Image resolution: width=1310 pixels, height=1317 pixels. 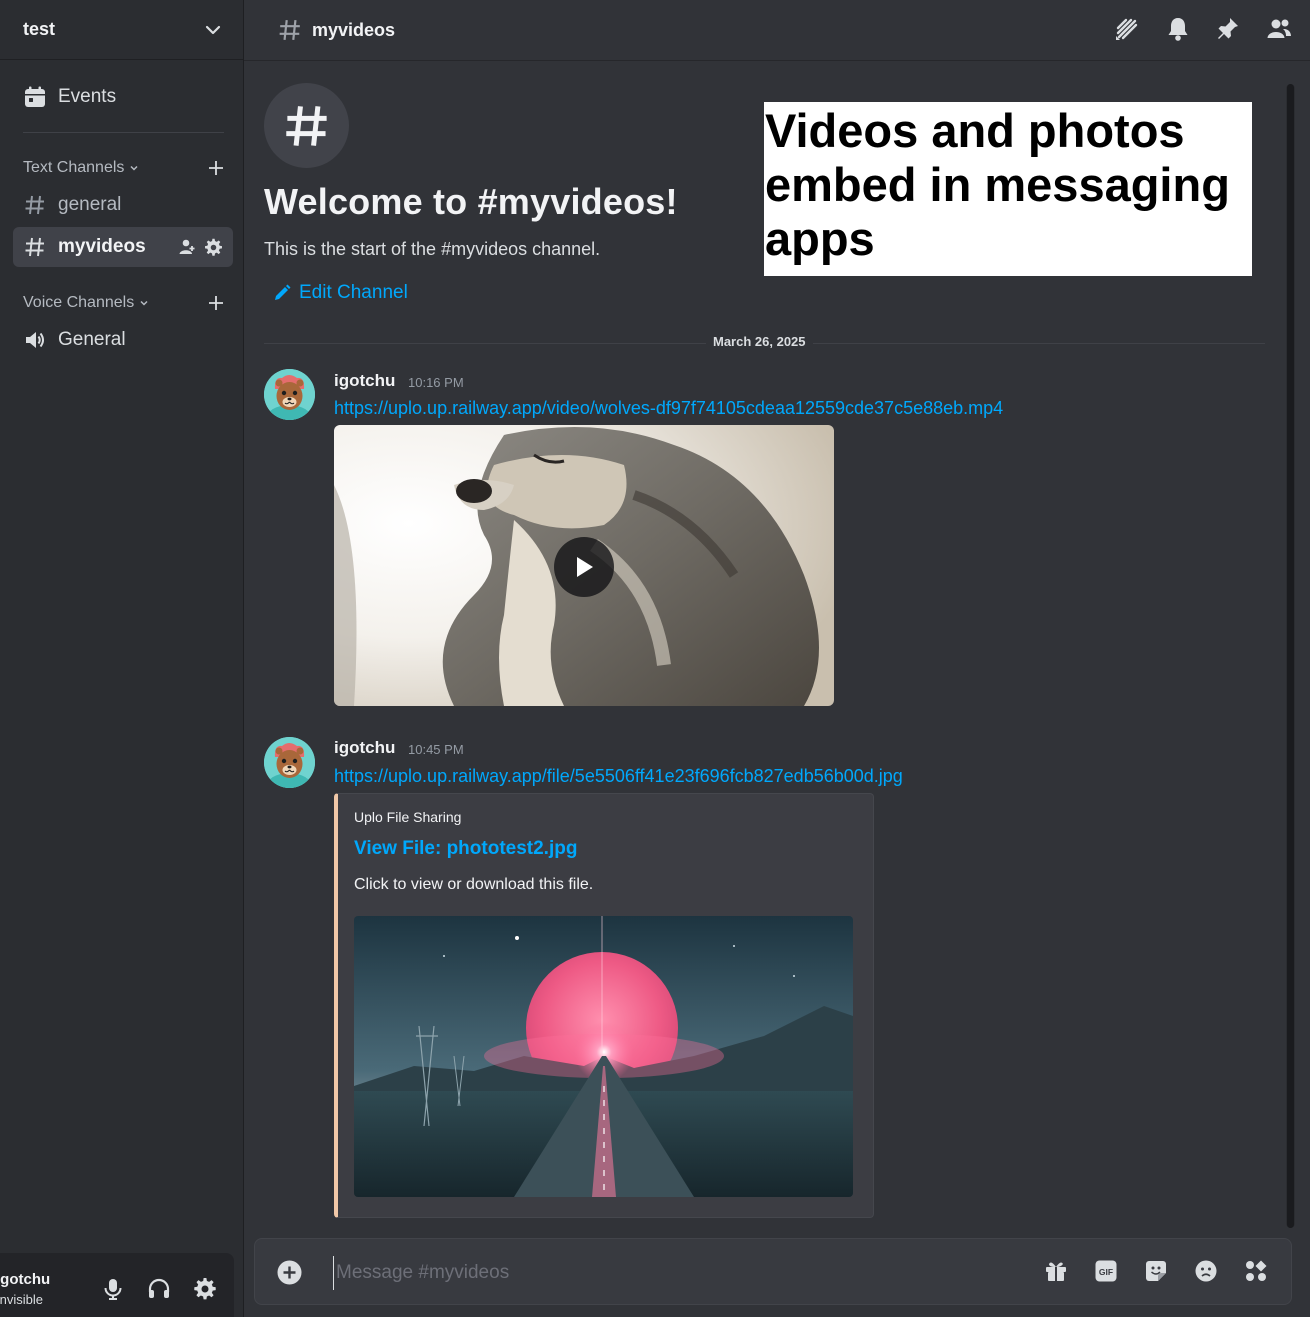 What do you see at coordinates (159, 1289) in the screenshot?
I see `headphones-icon` at bounding box center [159, 1289].